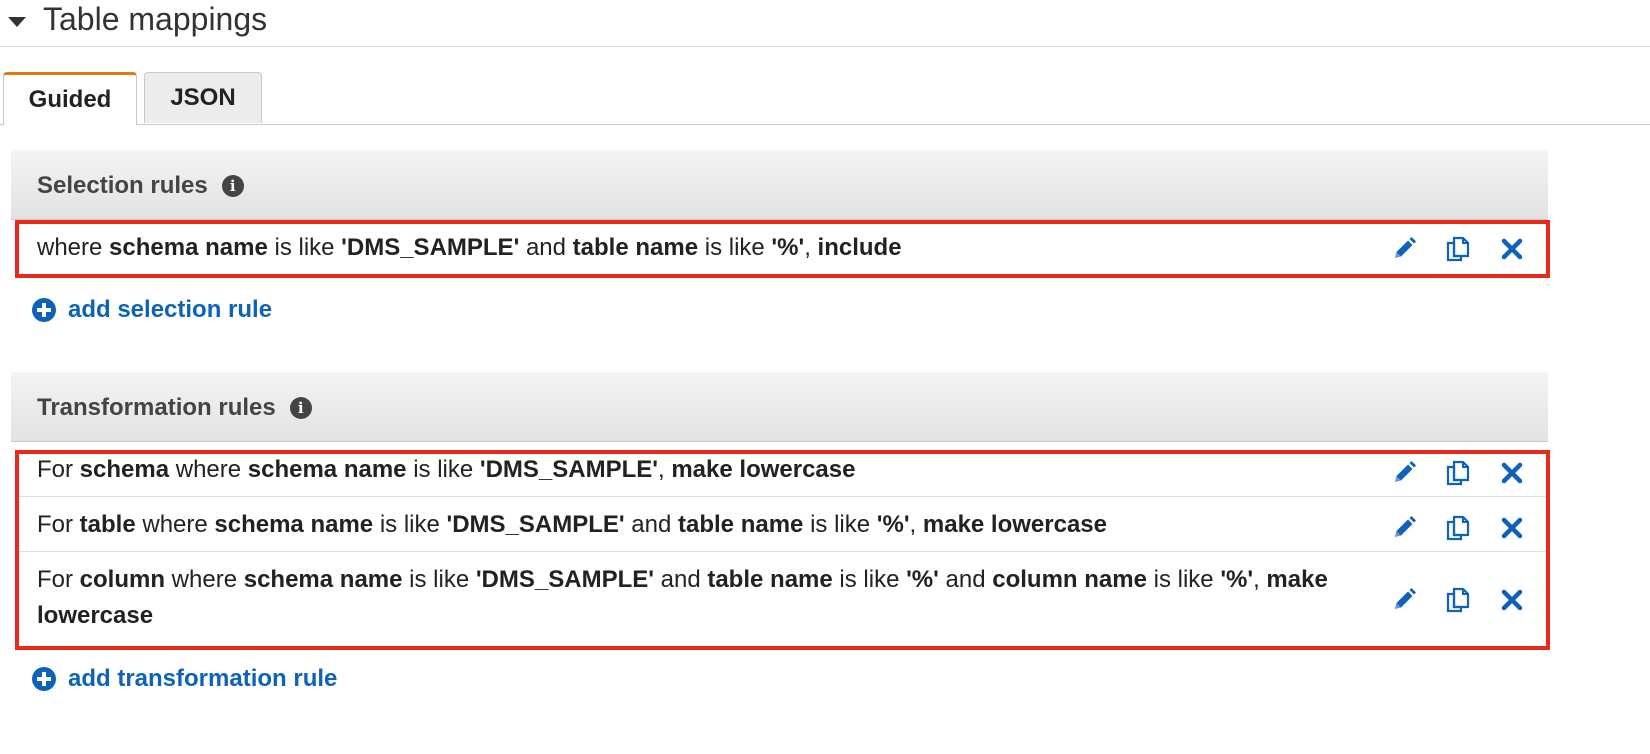  Describe the element at coordinates (170, 309) in the screenshot. I see `add-selection-rule-label: add selection rule` at that location.